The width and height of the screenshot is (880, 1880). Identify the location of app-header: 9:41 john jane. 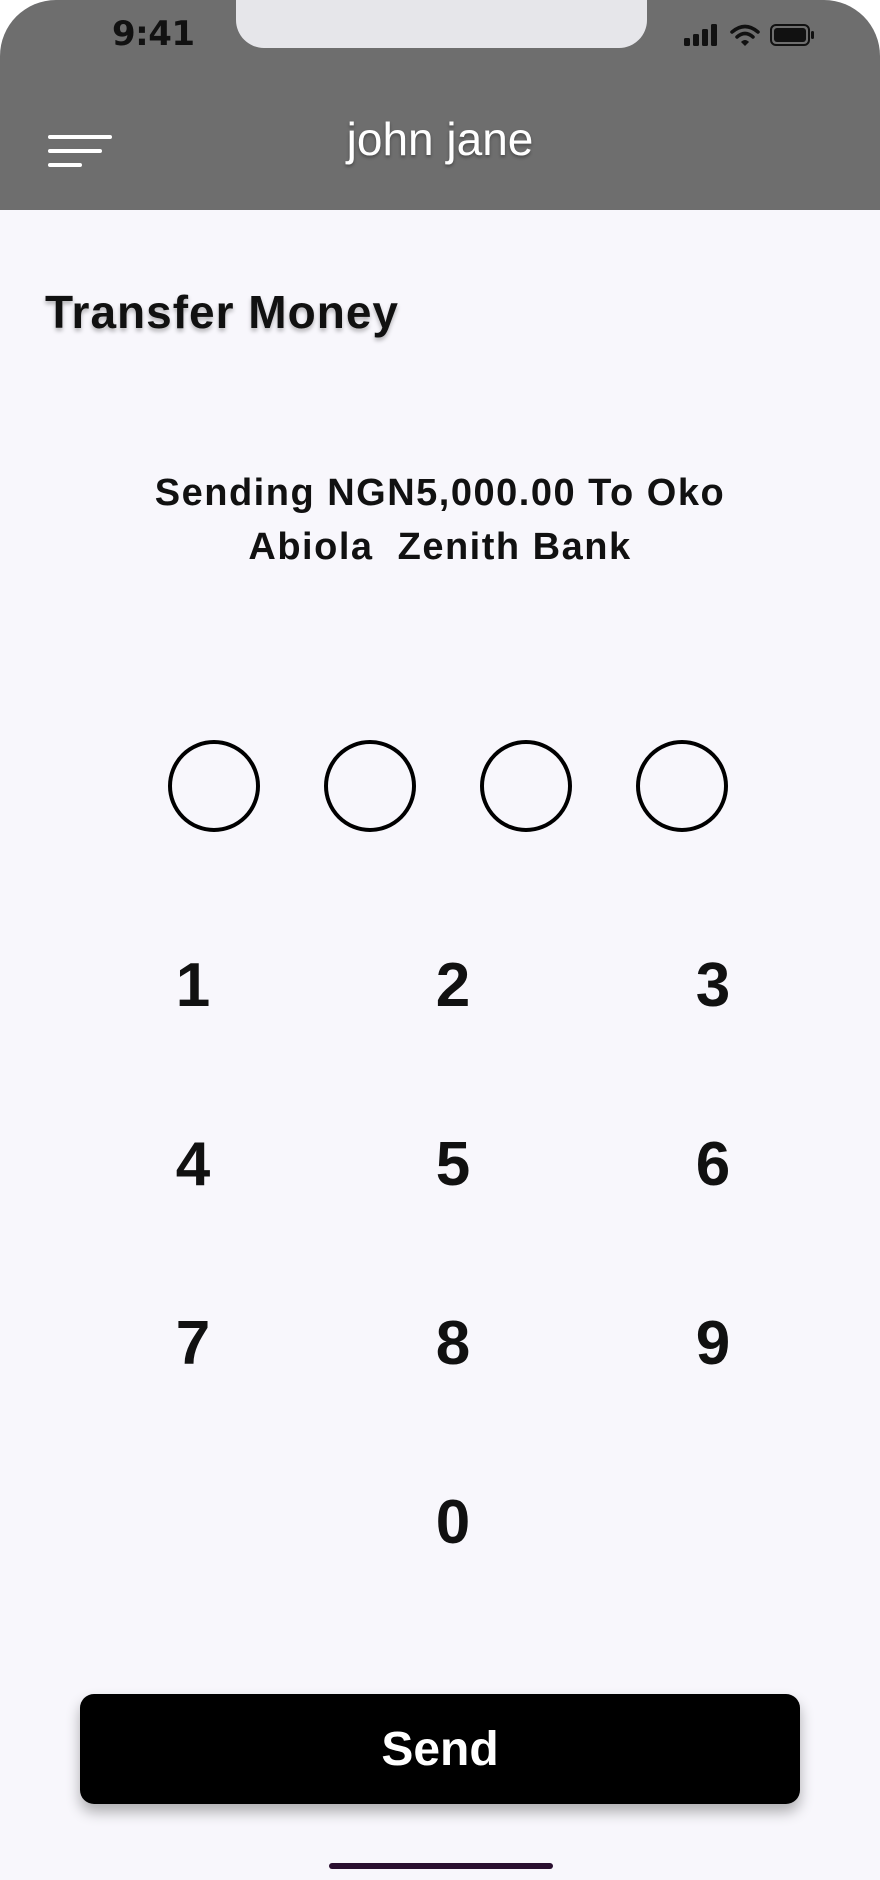
(440, 105).